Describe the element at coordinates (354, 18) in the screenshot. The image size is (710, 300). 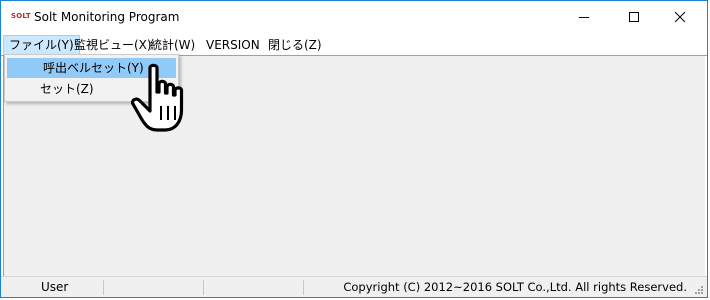
I see `title-bar: SOLT Solt Monitoring Program` at that location.